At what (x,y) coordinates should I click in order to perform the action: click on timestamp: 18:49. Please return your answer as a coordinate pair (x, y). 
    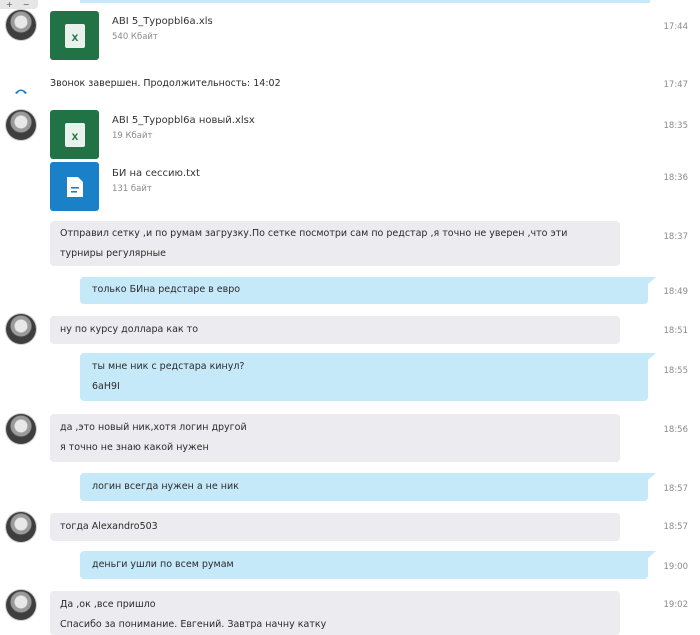
    Looking at the image, I should click on (676, 292).